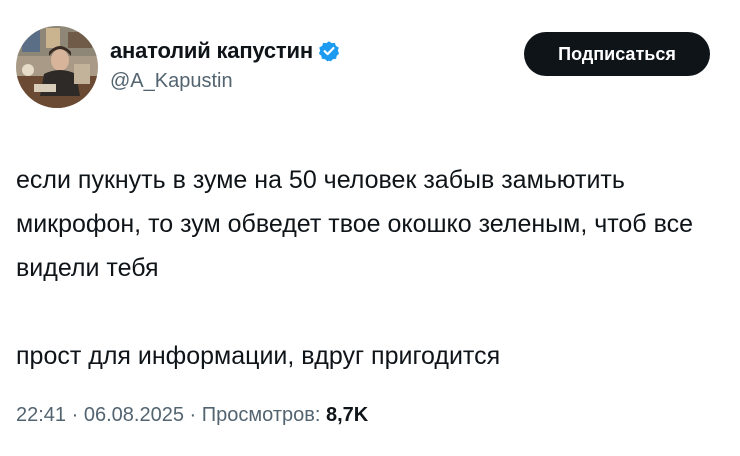  I want to click on author-names: анатолий капустин @A_Kapustin, so click(225, 64).